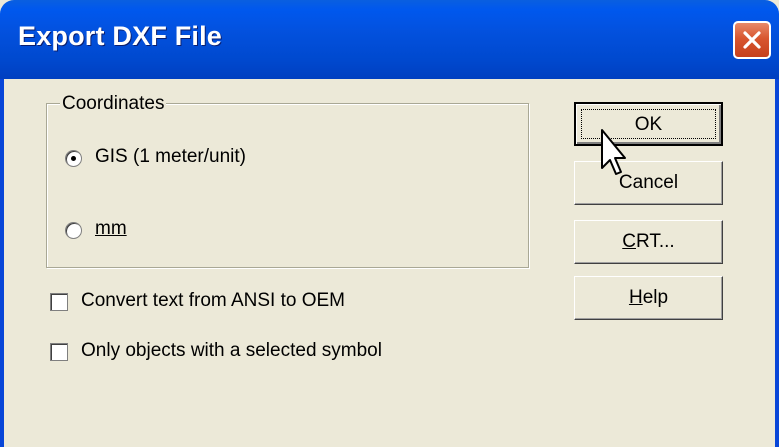 This screenshot has height=447, width=779. What do you see at coordinates (635, 297) in the screenshot?
I see `help-mnemonic: H` at bounding box center [635, 297].